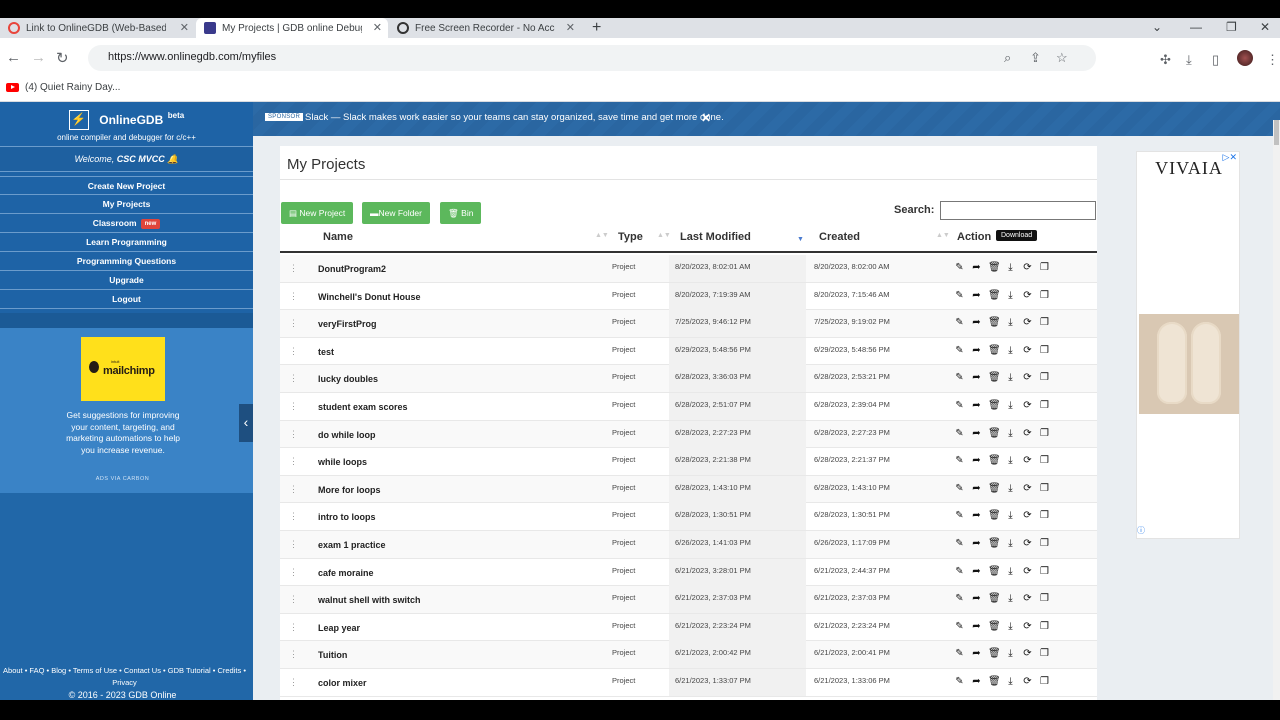  What do you see at coordinates (38, 57) in the screenshot?
I see `forward-icon: →` at bounding box center [38, 57].